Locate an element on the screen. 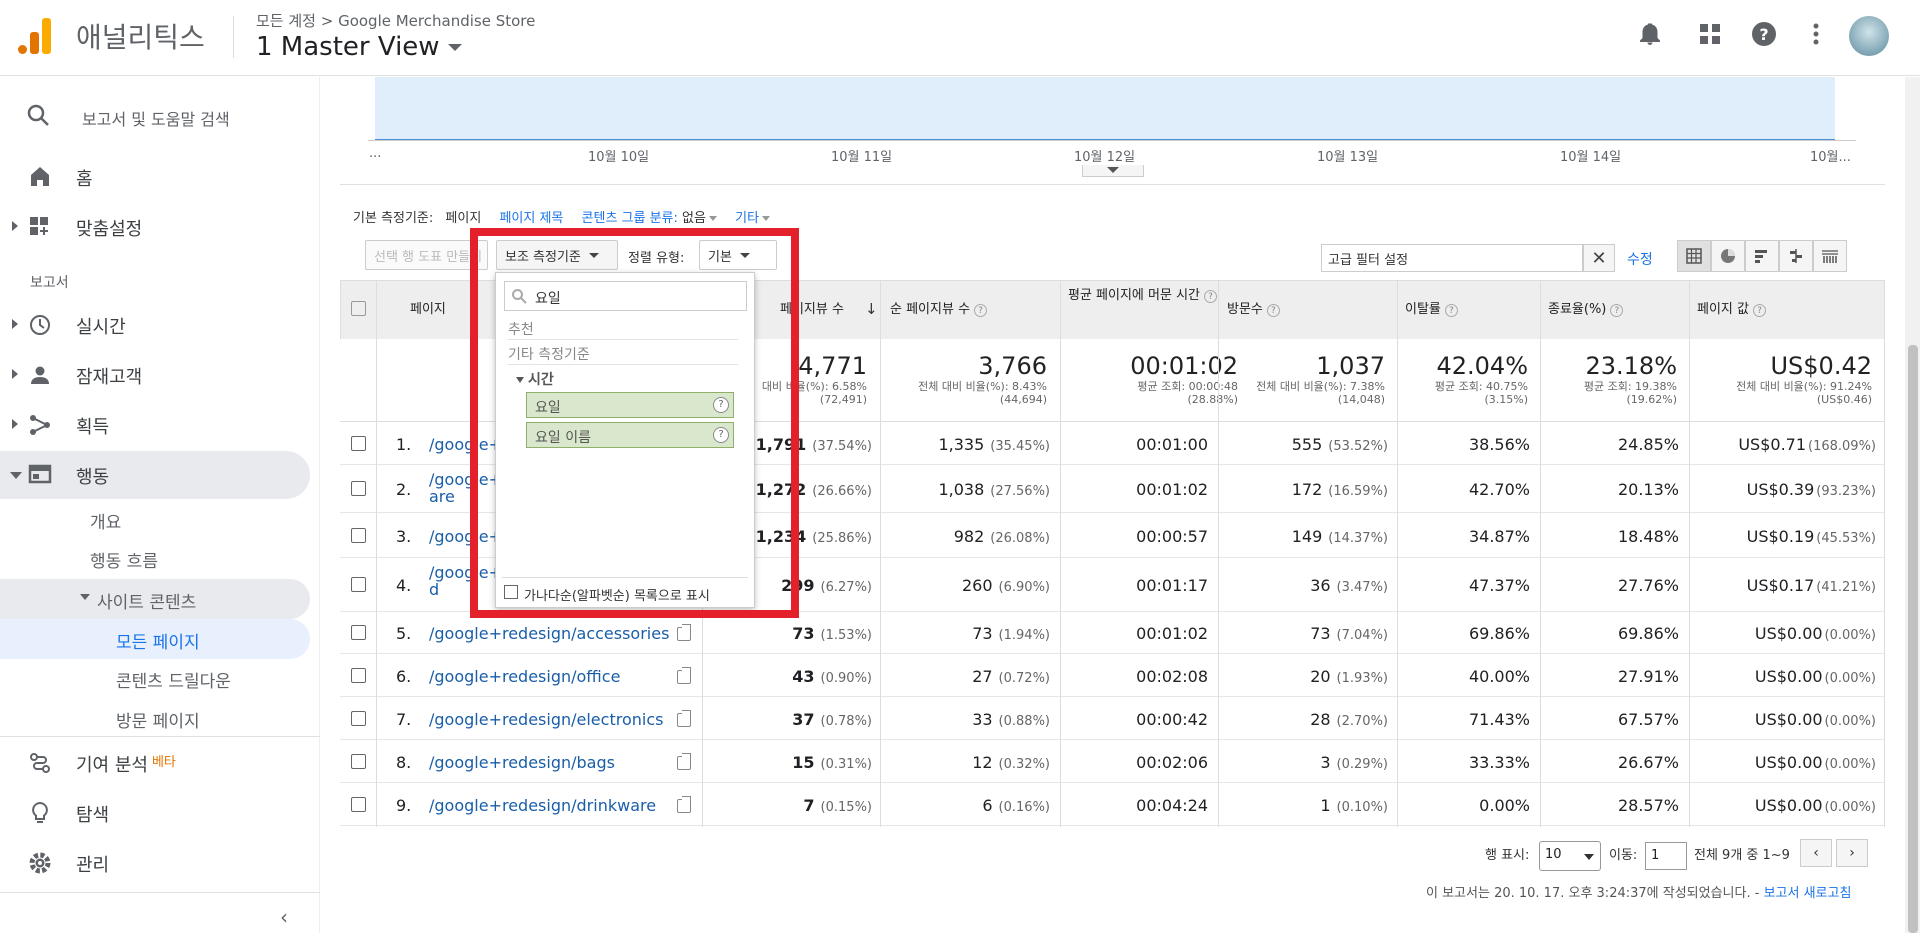 The image size is (1920, 933). primary-dimension-bar: 기본 측정기준: 페이지 페이지 제목 콘텐츠 그룹 분류: 없음 기타 is located at coordinates (562, 216).